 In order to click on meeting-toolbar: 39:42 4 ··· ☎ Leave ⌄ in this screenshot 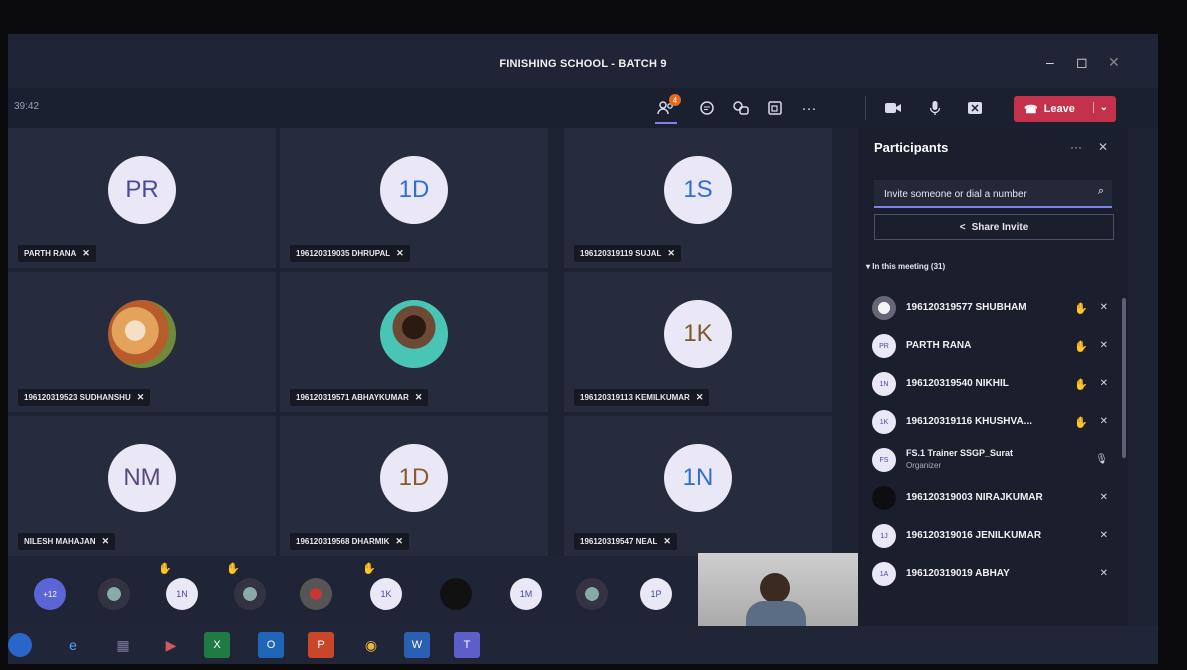, I will do `click(583, 108)`.